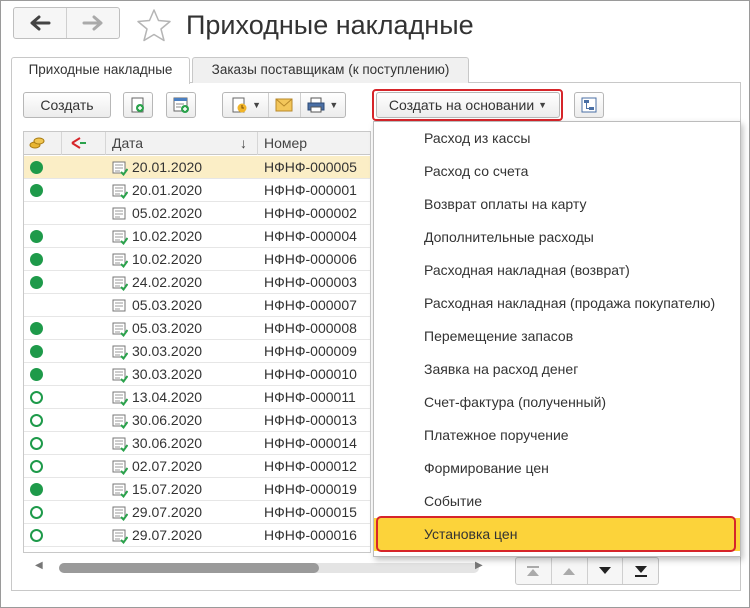  What do you see at coordinates (310, 190) in the screenshot?
I see `number-cell: НФНФ-000001` at bounding box center [310, 190].